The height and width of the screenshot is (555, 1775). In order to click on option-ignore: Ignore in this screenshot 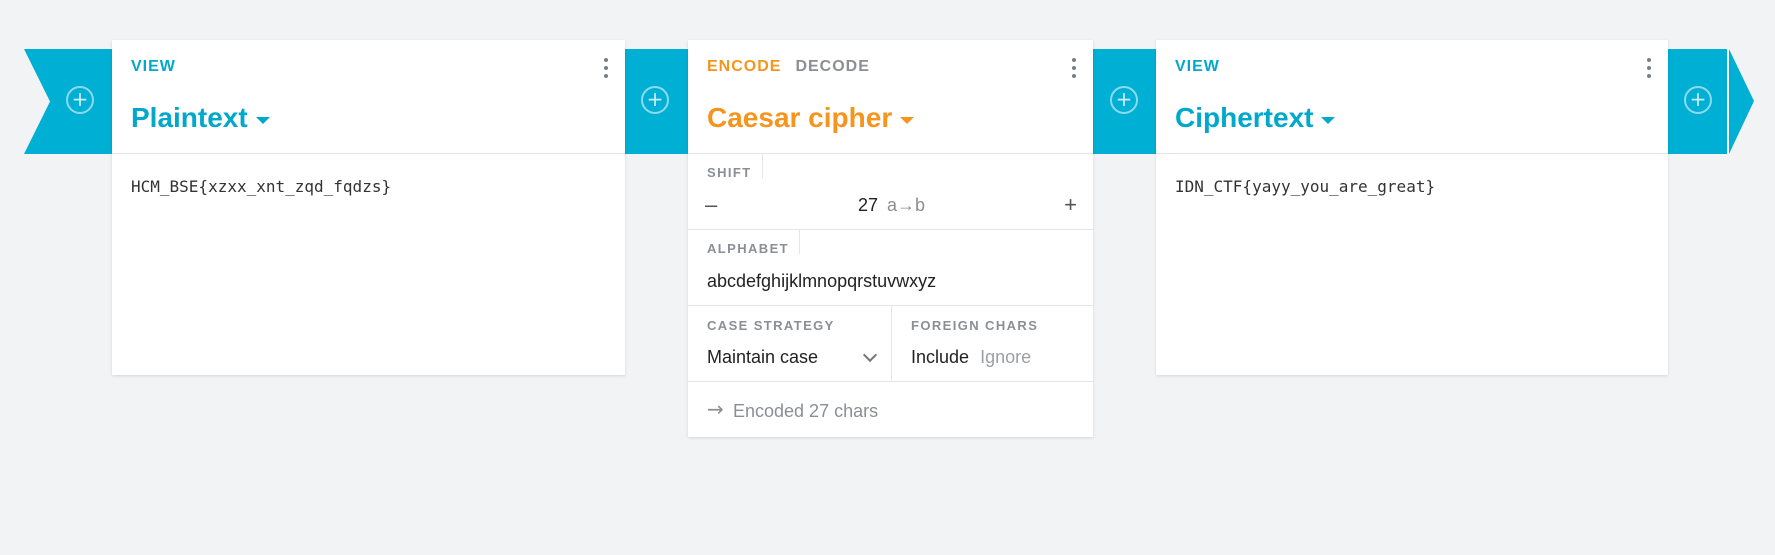, I will do `click(1005, 357)`.